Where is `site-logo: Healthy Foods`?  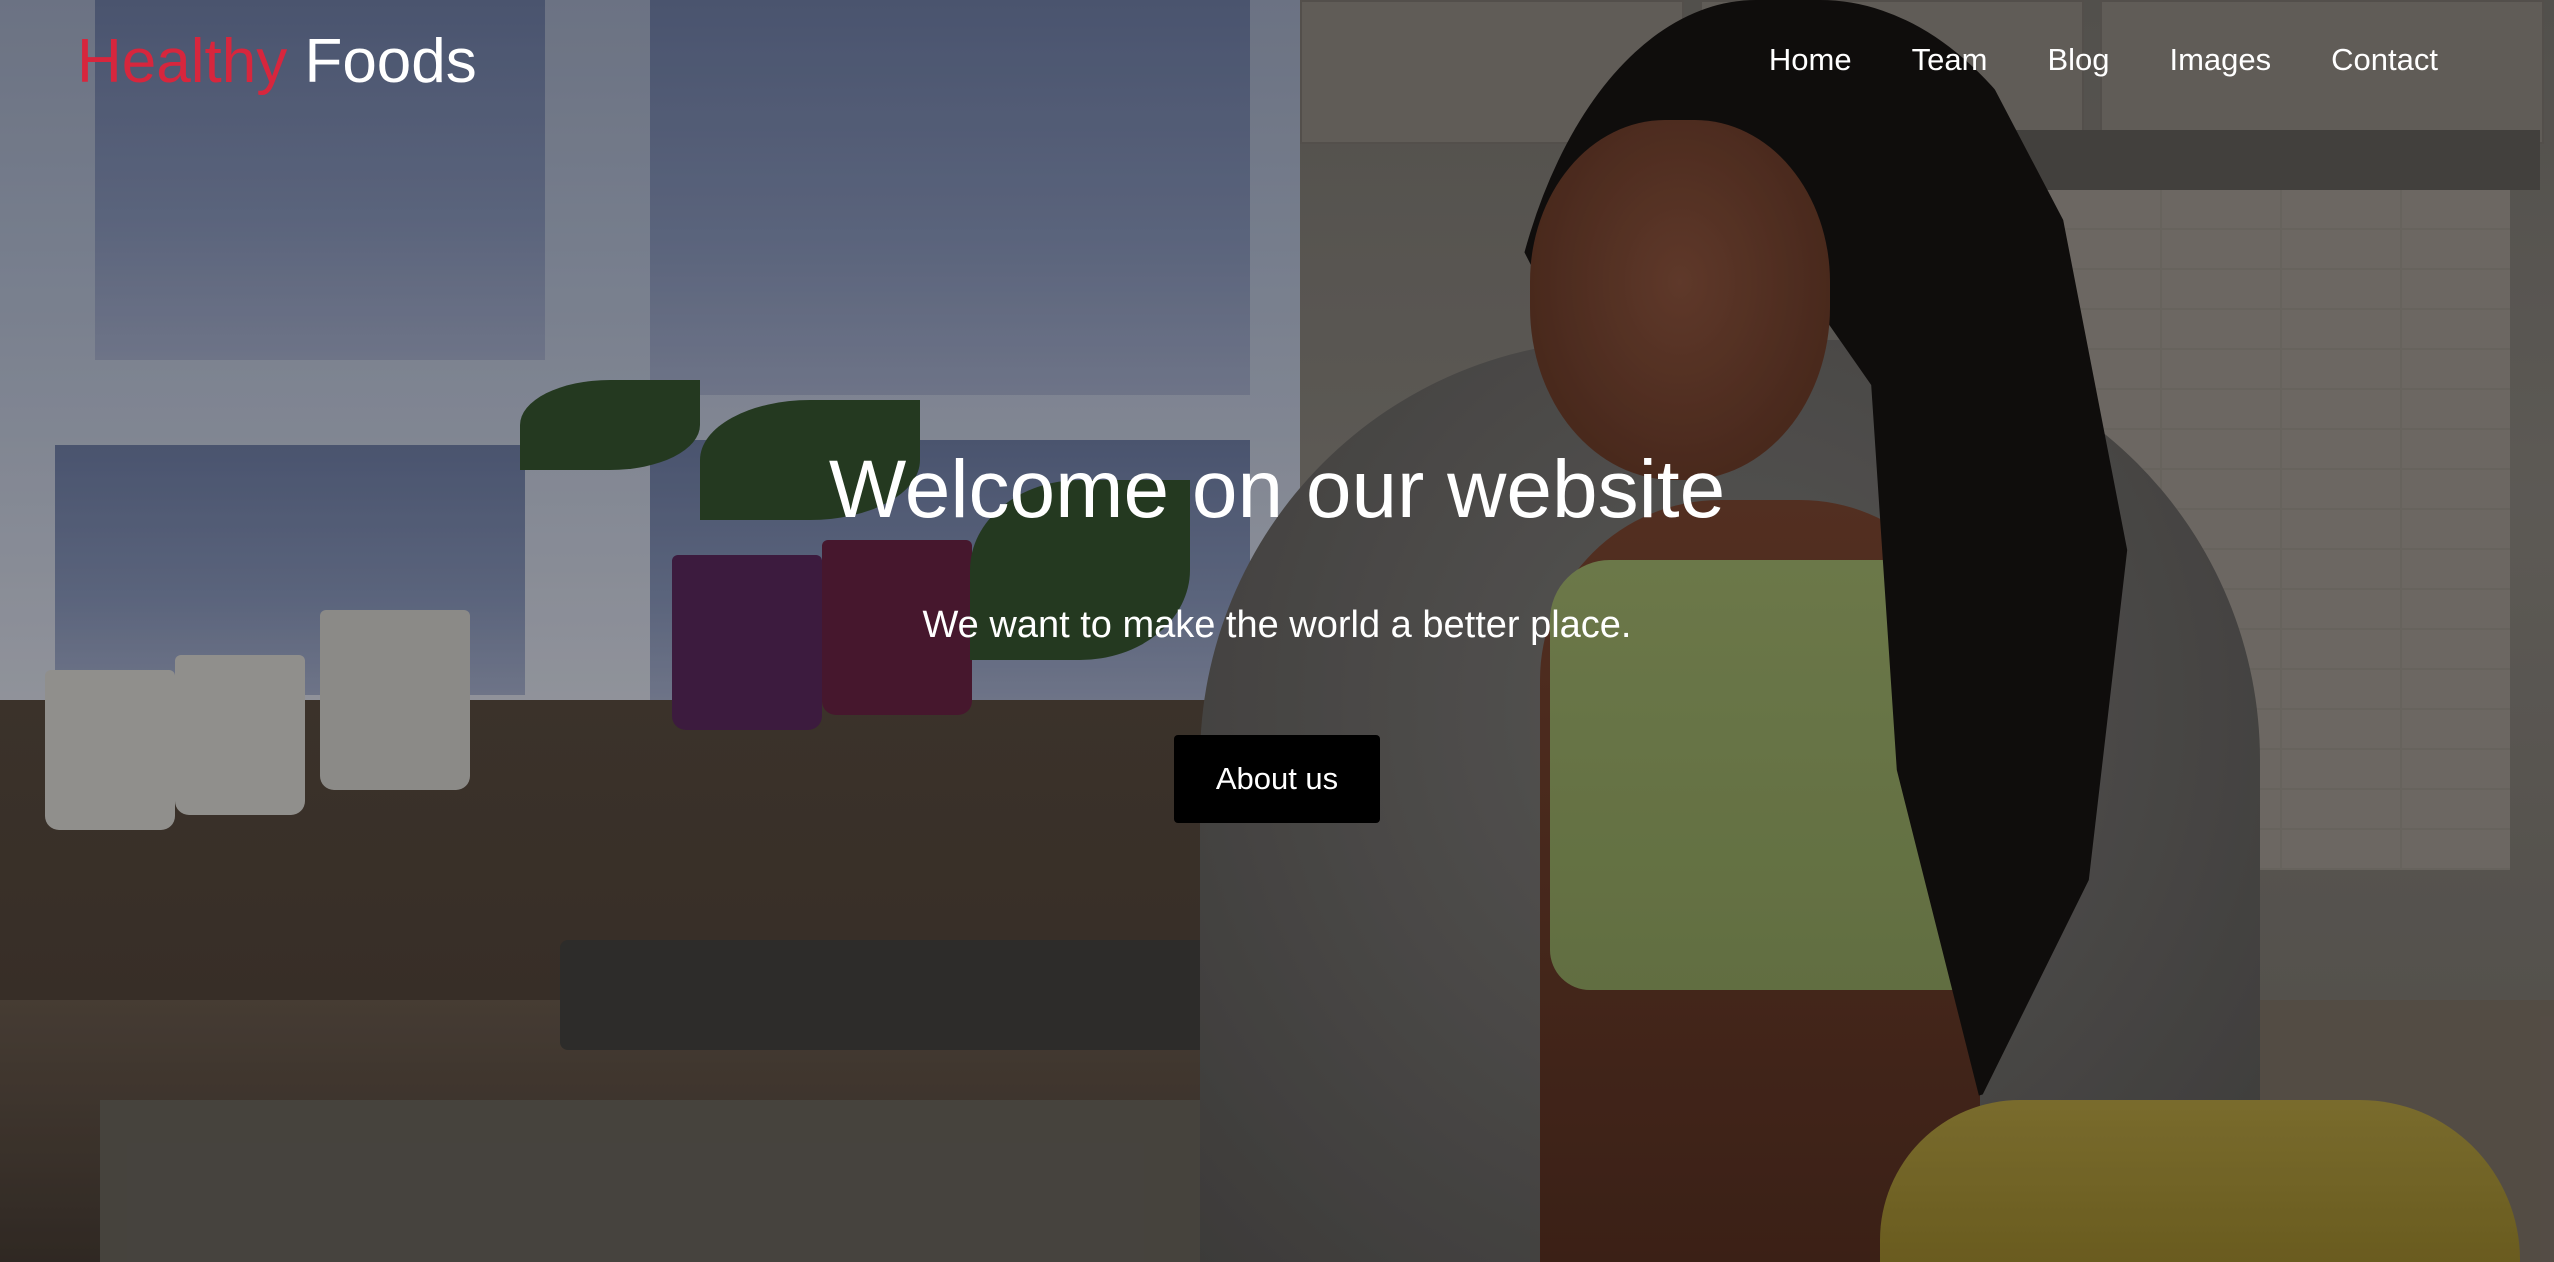
site-logo: Healthy Foods is located at coordinates (277, 62).